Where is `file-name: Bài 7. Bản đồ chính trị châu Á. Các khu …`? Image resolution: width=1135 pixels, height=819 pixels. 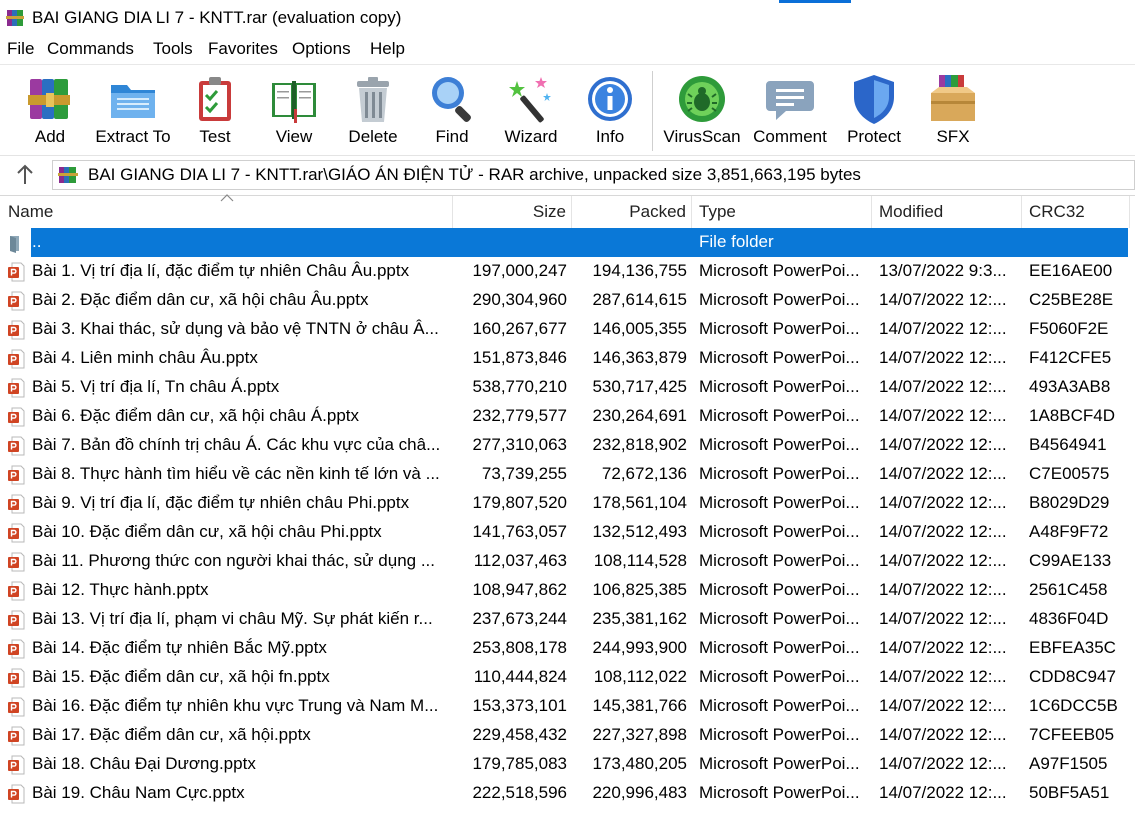
file-name: Bài 7. Bản đồ chính trị châu Á. Các khu … is located at coordinates (236, 444).